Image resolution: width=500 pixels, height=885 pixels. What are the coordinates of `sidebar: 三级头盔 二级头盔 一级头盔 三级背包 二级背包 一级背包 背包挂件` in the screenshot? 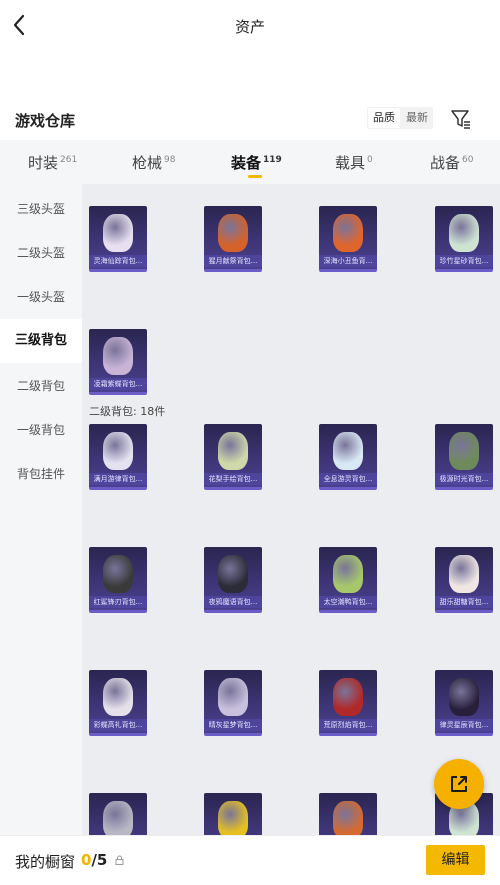 It's located at (41, 509).